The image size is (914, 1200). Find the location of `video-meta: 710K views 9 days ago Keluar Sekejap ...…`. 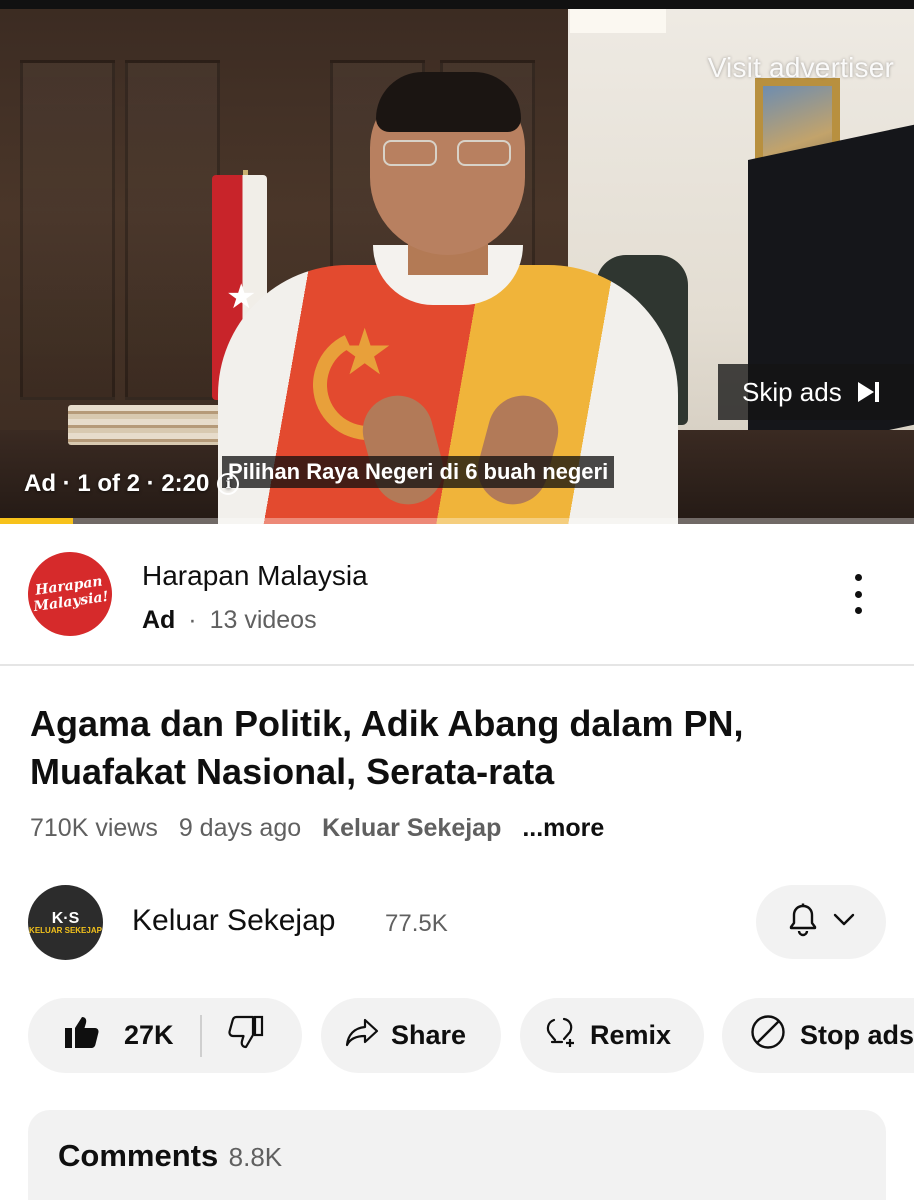

video-meta: 710K views 9 days ago Keluar Sekejap ...… is located at coordinates (324, 828).